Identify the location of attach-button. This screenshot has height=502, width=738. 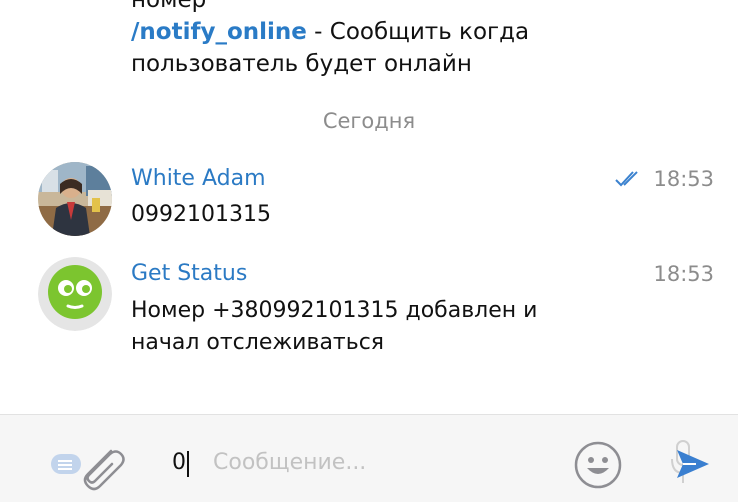
(88, 467).